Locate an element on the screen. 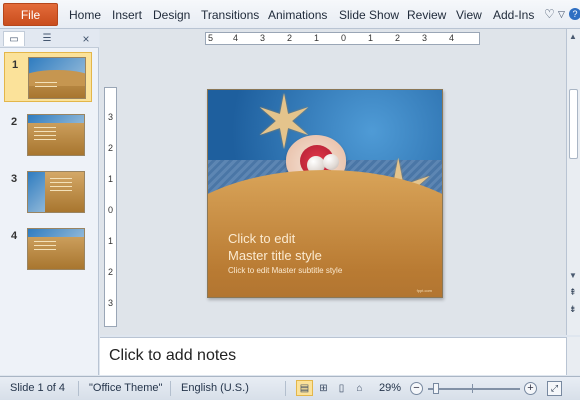 The image size is (580, 400). notes-pane: Click to add notes is located at coordinates (333, 356).